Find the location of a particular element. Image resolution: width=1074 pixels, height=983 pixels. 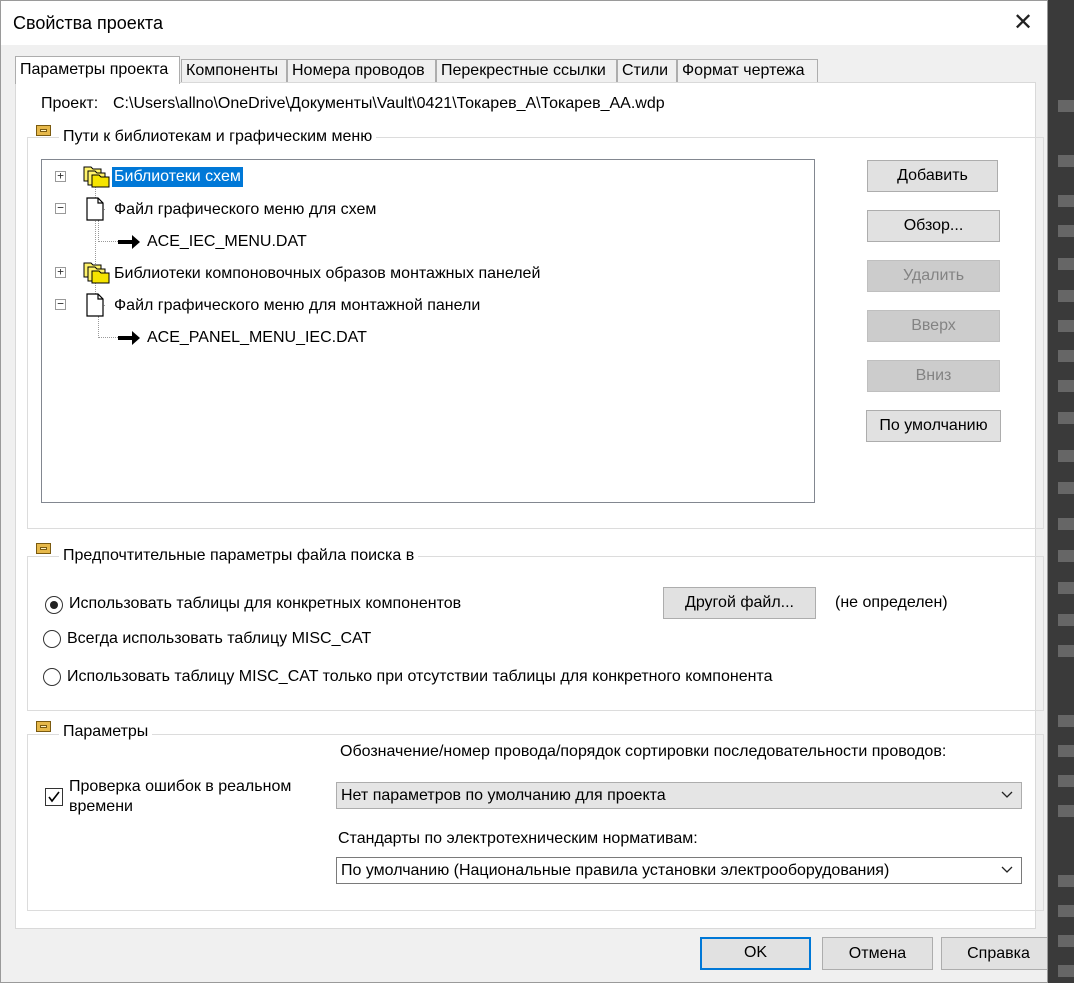

tree-item-ace-panel-menu: ACE_PANEL_MENU_IEC.DAT is located at coordinates (257, 338).